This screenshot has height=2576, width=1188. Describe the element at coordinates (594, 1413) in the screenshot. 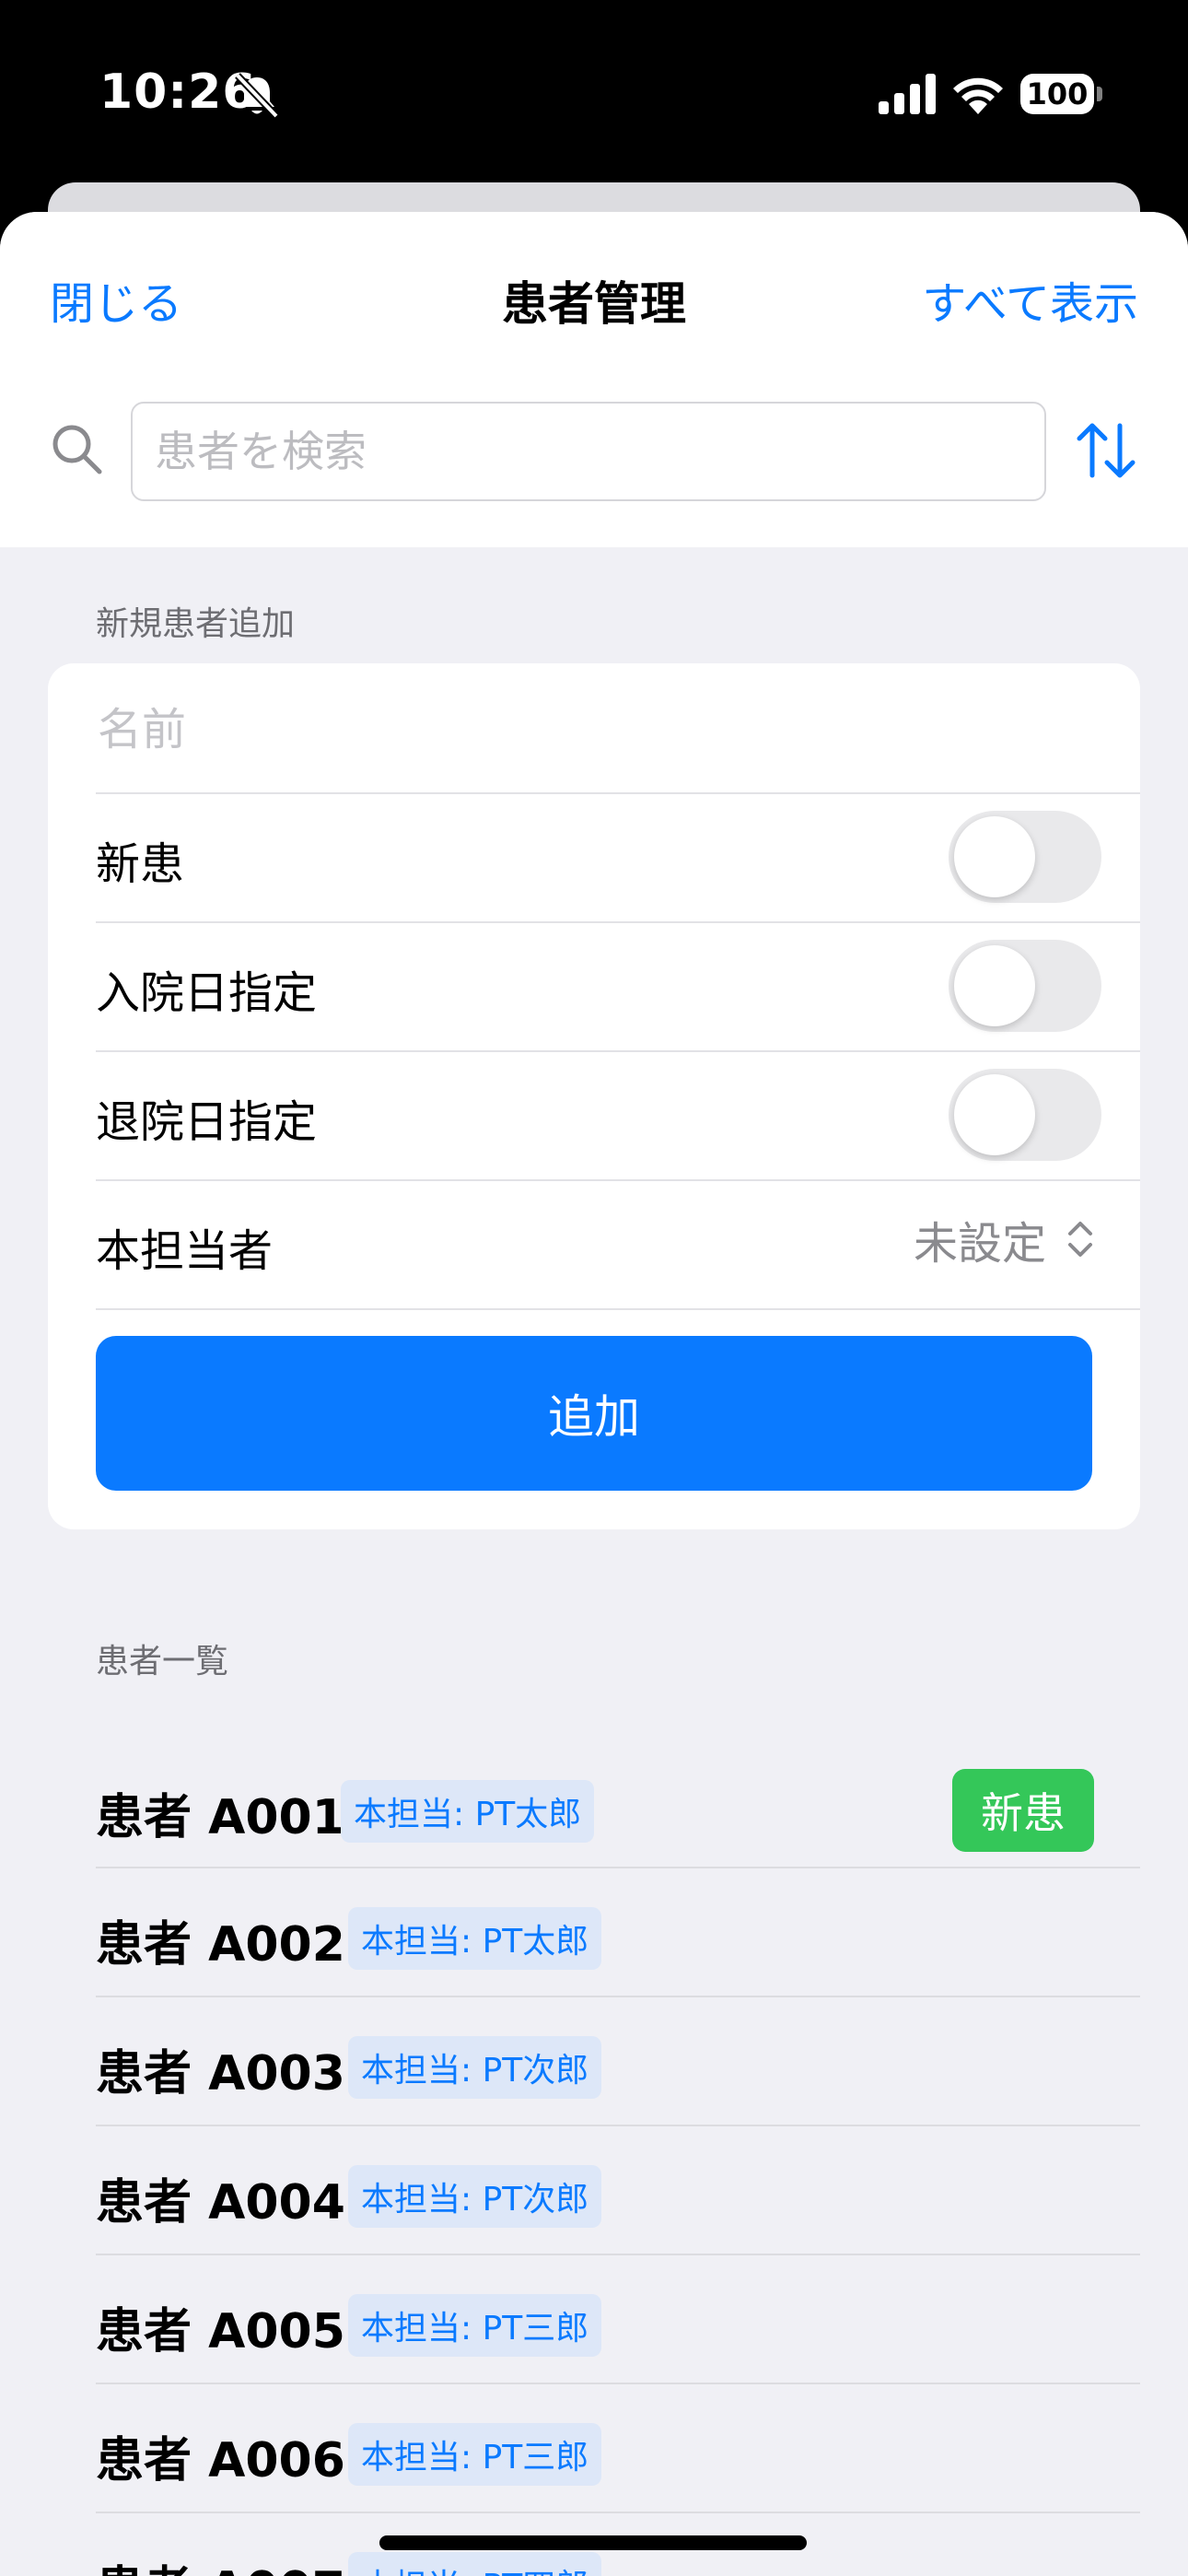

I see `add-button: 追加` at that location.